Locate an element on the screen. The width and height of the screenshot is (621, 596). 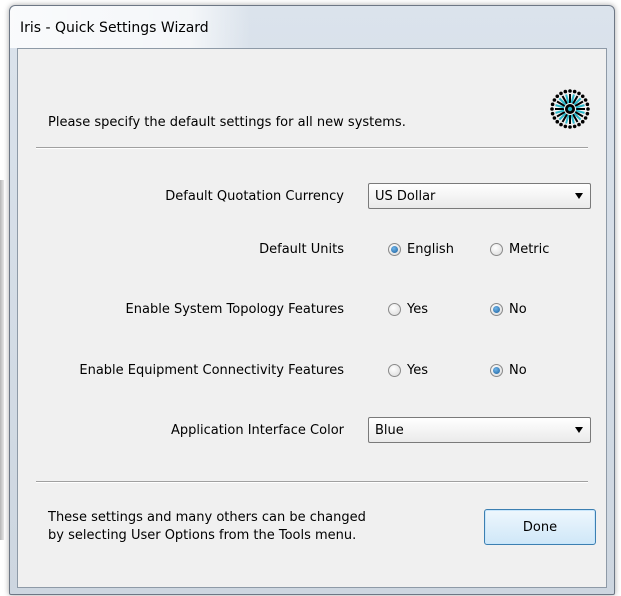
title-bar: Iris - Quick Settings Wizard is located at coordinates (312, 27).